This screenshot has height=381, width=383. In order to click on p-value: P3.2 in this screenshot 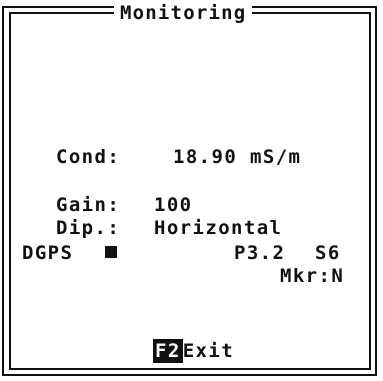, I will do `click(260, 253)`.